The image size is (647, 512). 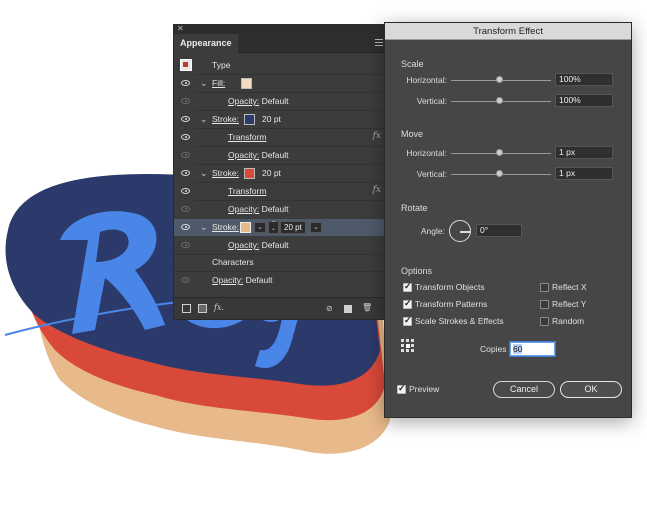 I want to click on row-transform-2: Transform fx, so click(x=280, y=191).